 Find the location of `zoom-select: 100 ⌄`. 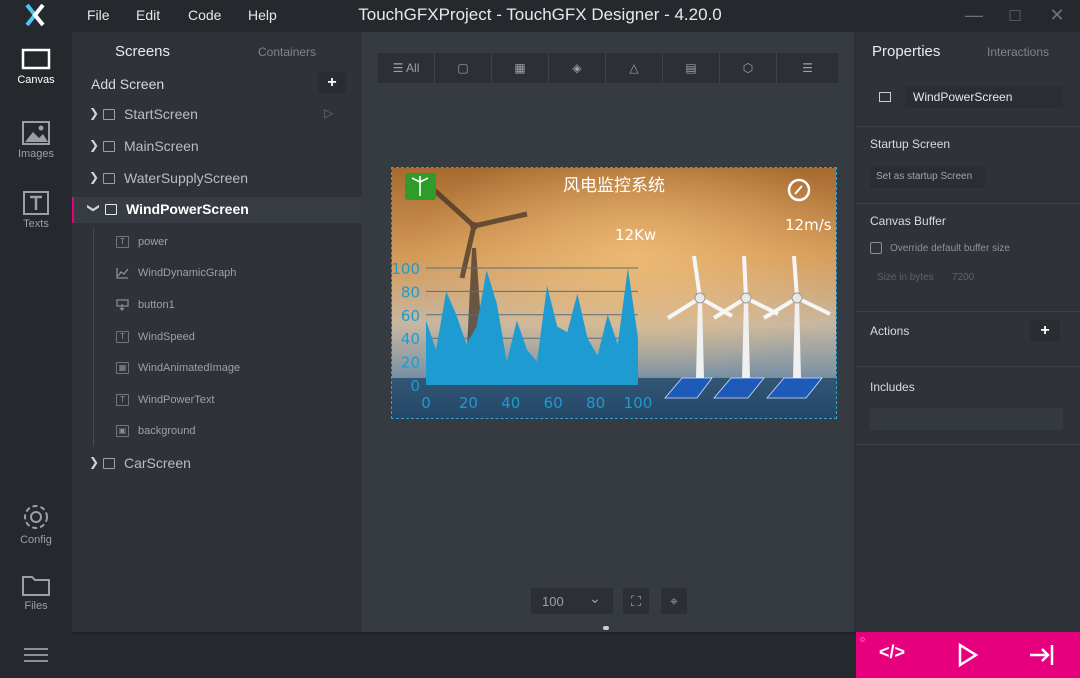

zoom-select: 100 ⌄ is located at coordinates (572, 601).